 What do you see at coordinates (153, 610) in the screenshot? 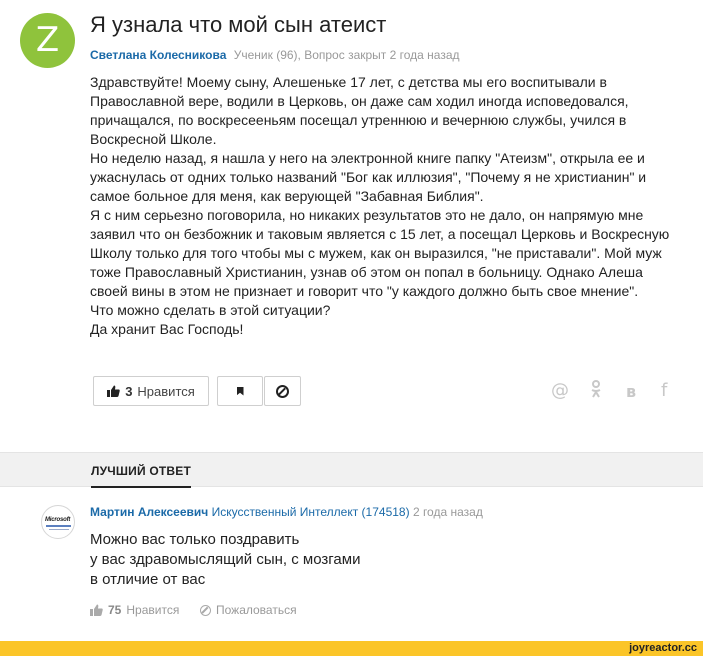
I see `answer-like-label: Нравится` at bounding box center [153, 610].